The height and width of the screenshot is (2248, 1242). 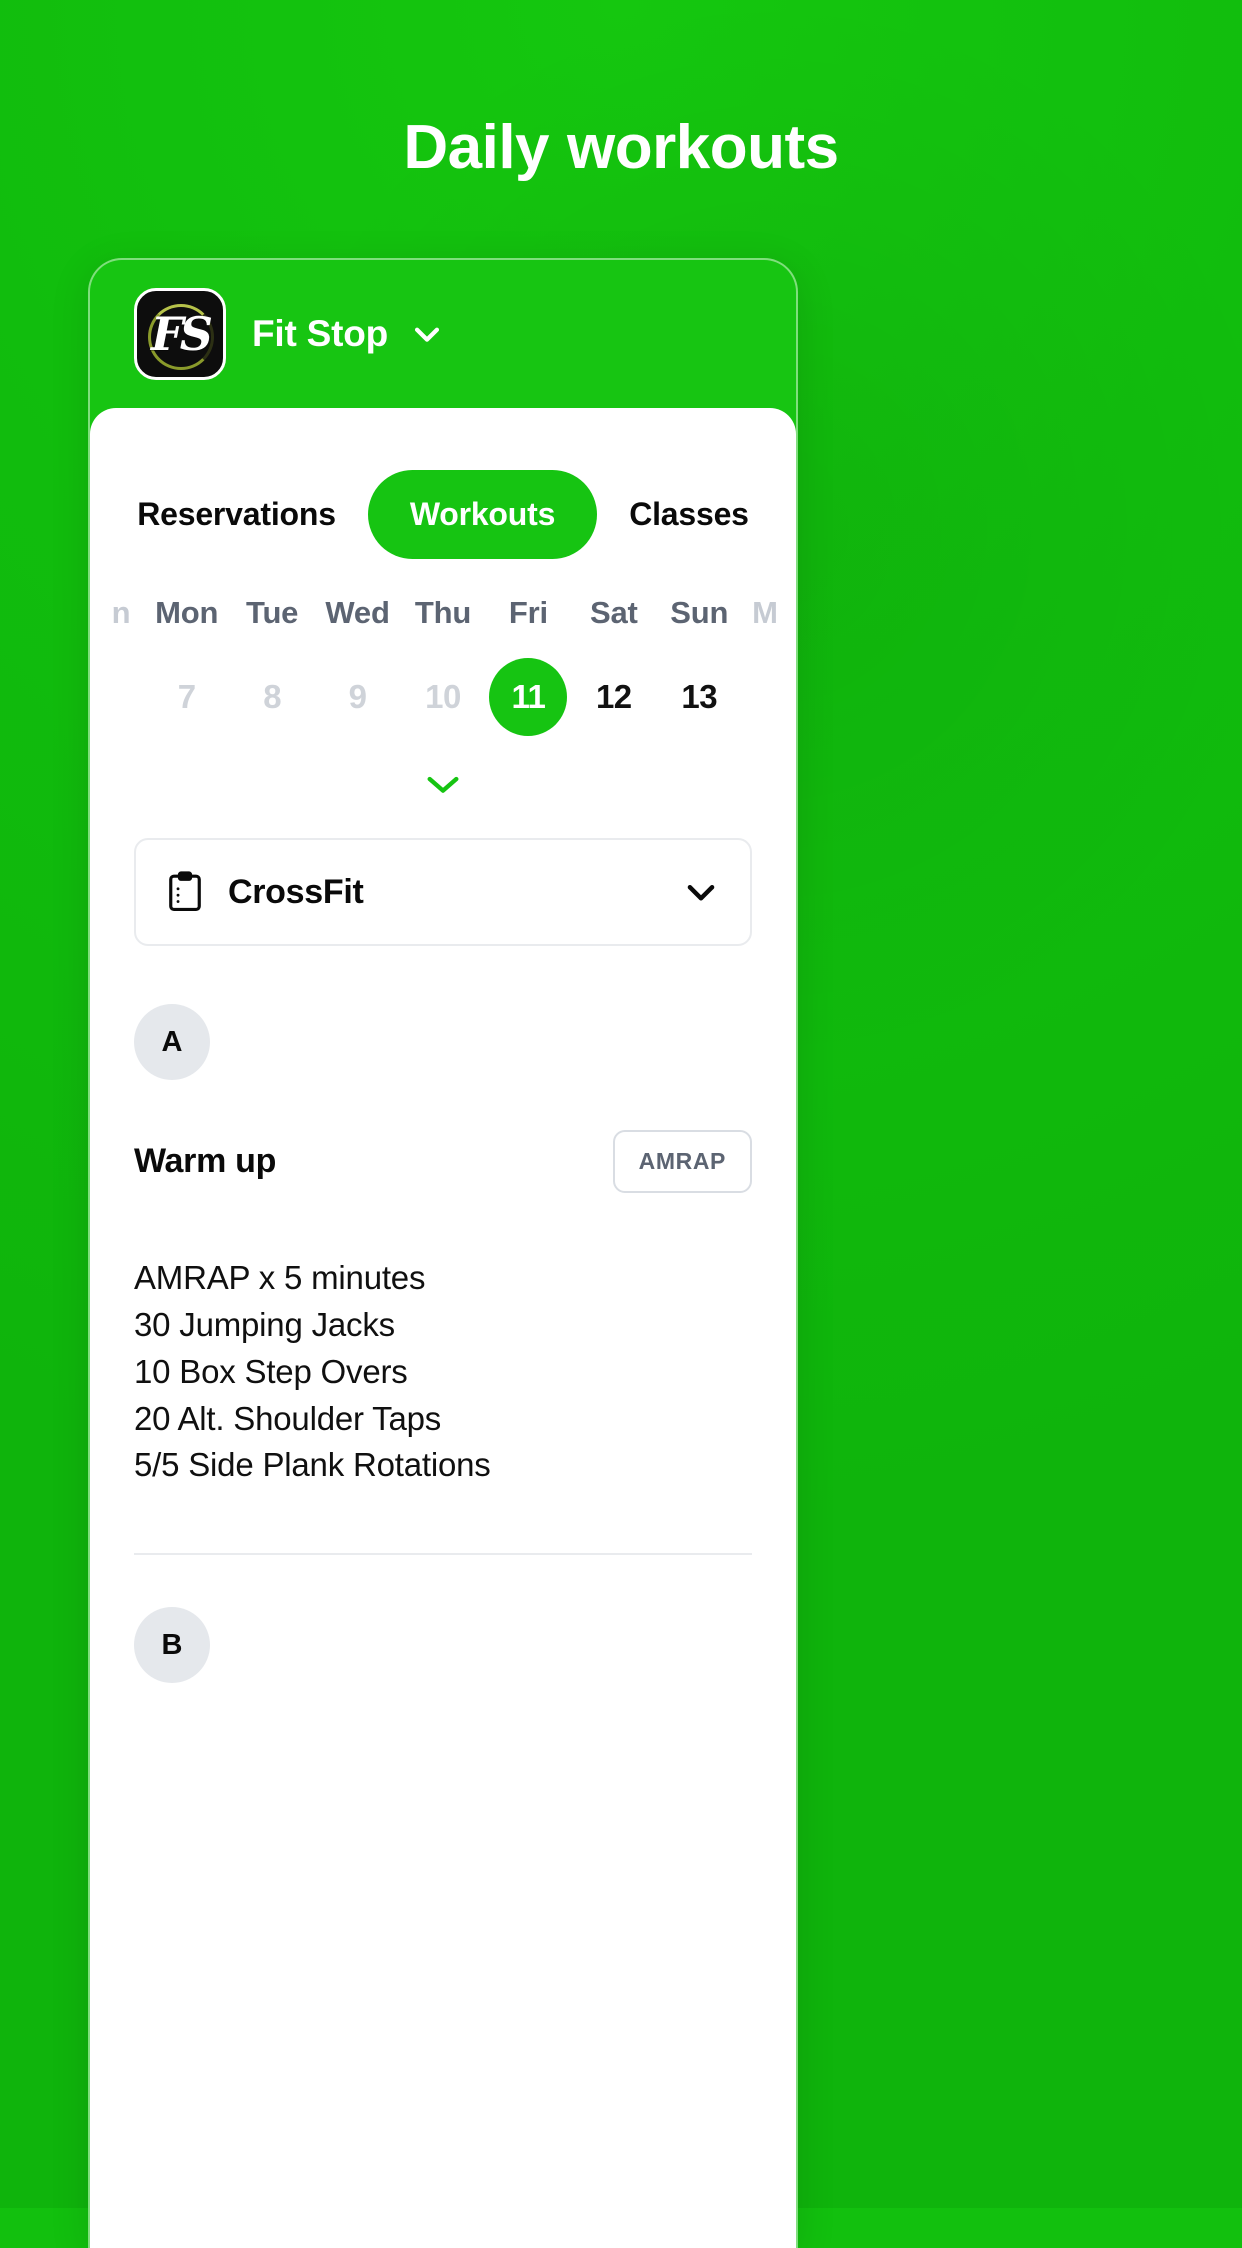 I want to click on date-number: 13, so click(x=699, y=696).